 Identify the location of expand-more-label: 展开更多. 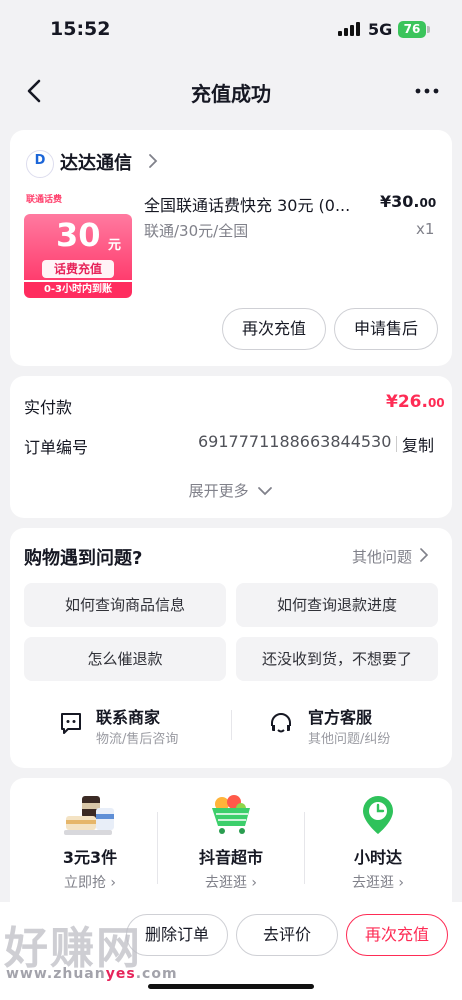
(218, 491).